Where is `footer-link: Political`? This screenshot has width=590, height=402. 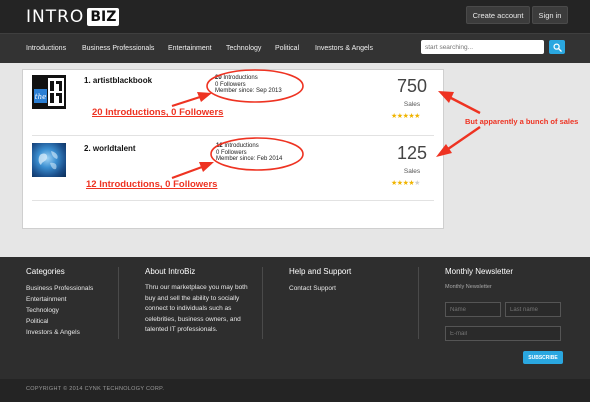
footer-link: Political is located at coordinates (37, 321).